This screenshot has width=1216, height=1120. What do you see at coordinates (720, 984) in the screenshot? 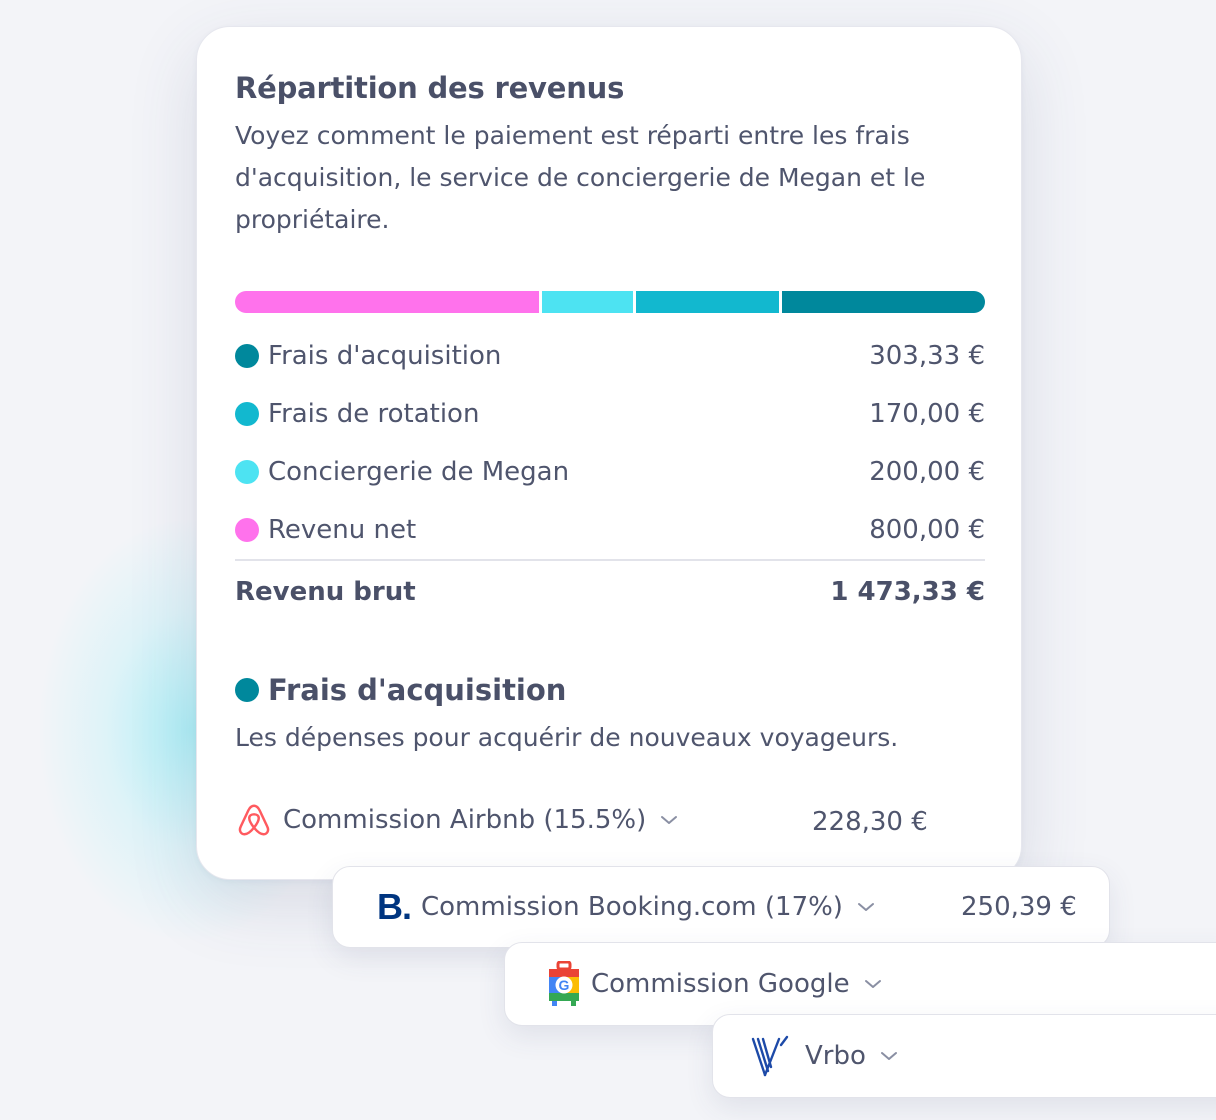
I see `commission-google-label: Commission Google` at bounding box center [720, 984].